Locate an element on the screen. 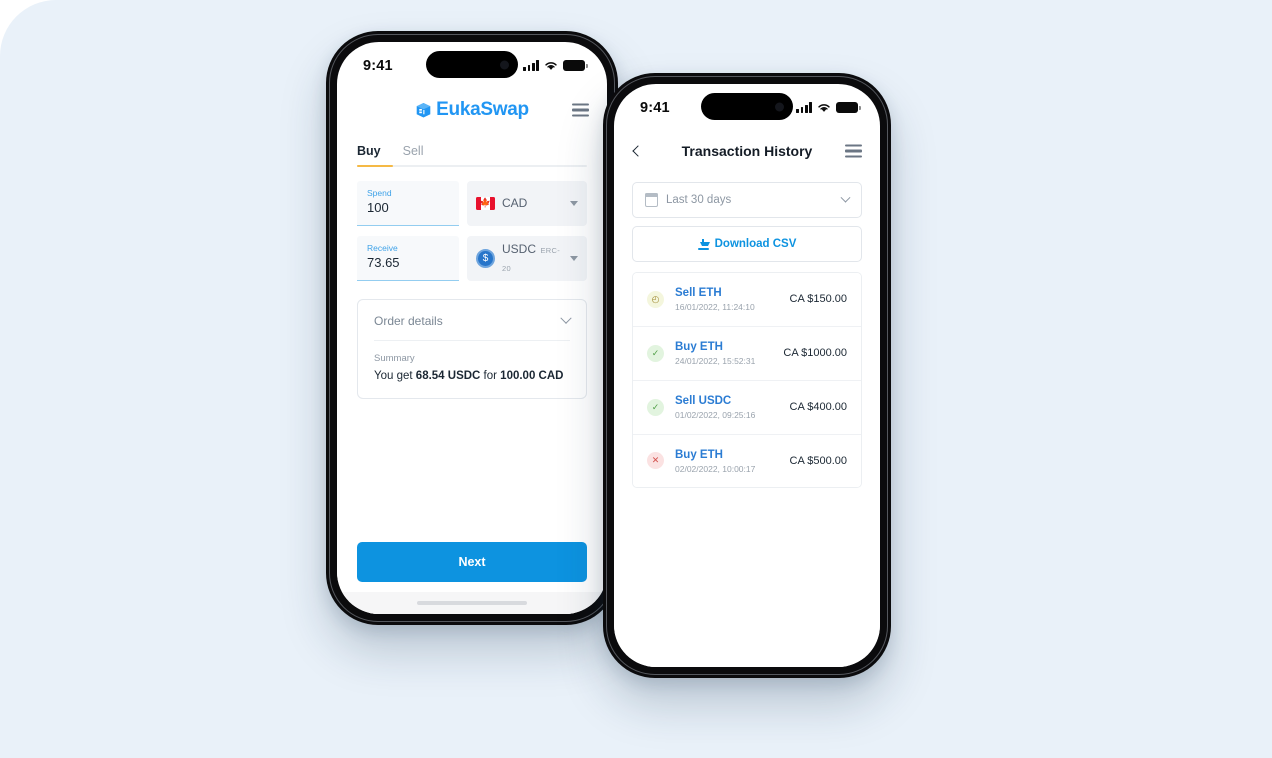  summary-prefix: You get is located at coordinates (395, 375).